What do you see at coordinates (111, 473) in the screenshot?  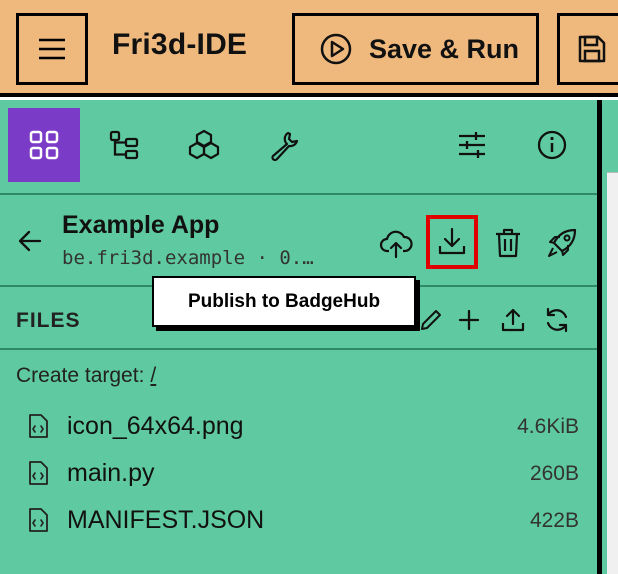 I see `file-name: main.py` at bounding box center [111, 473].